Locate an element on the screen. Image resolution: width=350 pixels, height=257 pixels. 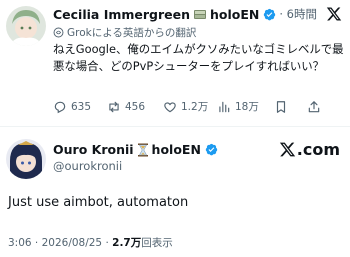
post-time: · 6時間 is located at coordinates (298, 14).